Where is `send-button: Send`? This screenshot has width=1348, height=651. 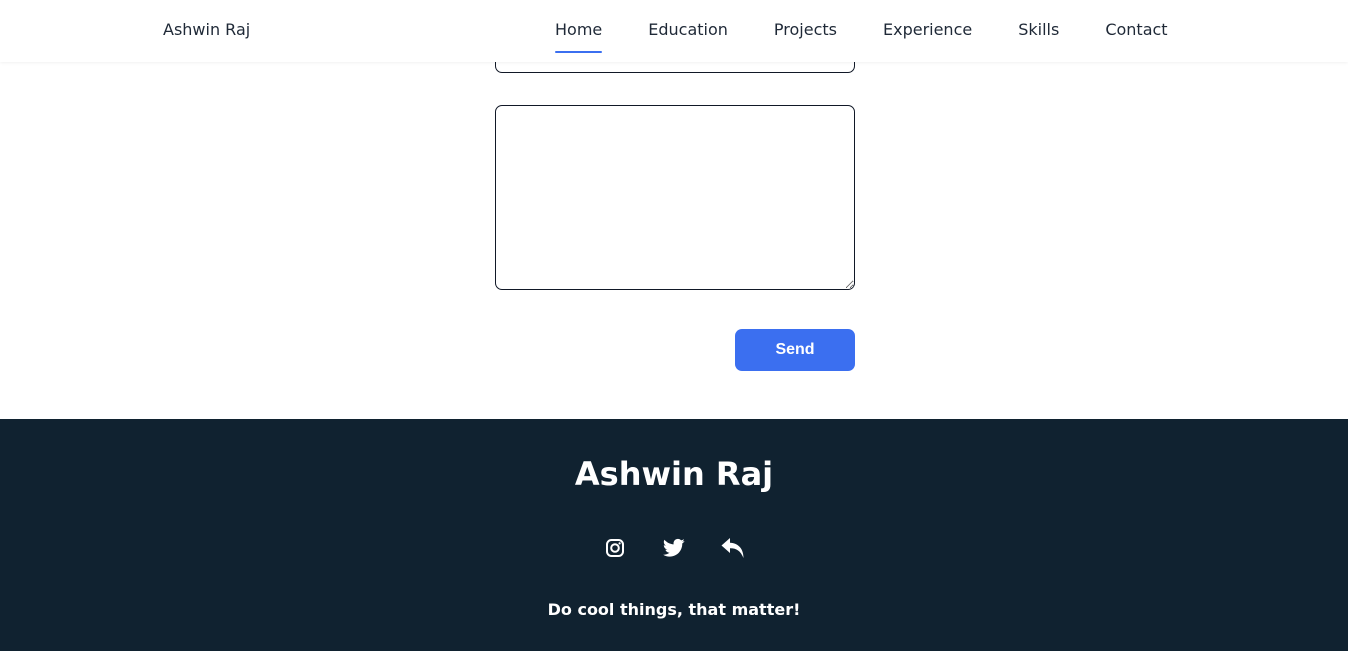 send-button: Send is located at coordinates (795, 350).